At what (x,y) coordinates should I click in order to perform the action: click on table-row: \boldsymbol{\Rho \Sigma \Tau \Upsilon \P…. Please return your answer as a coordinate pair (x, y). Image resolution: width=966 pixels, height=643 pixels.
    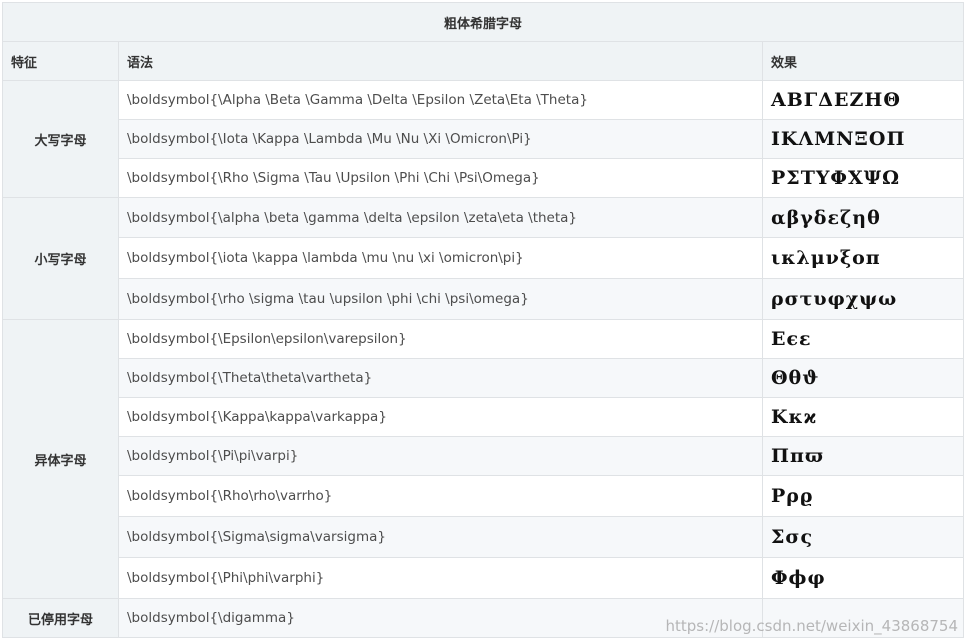
    Looking at the image, I should click on (483, 178).